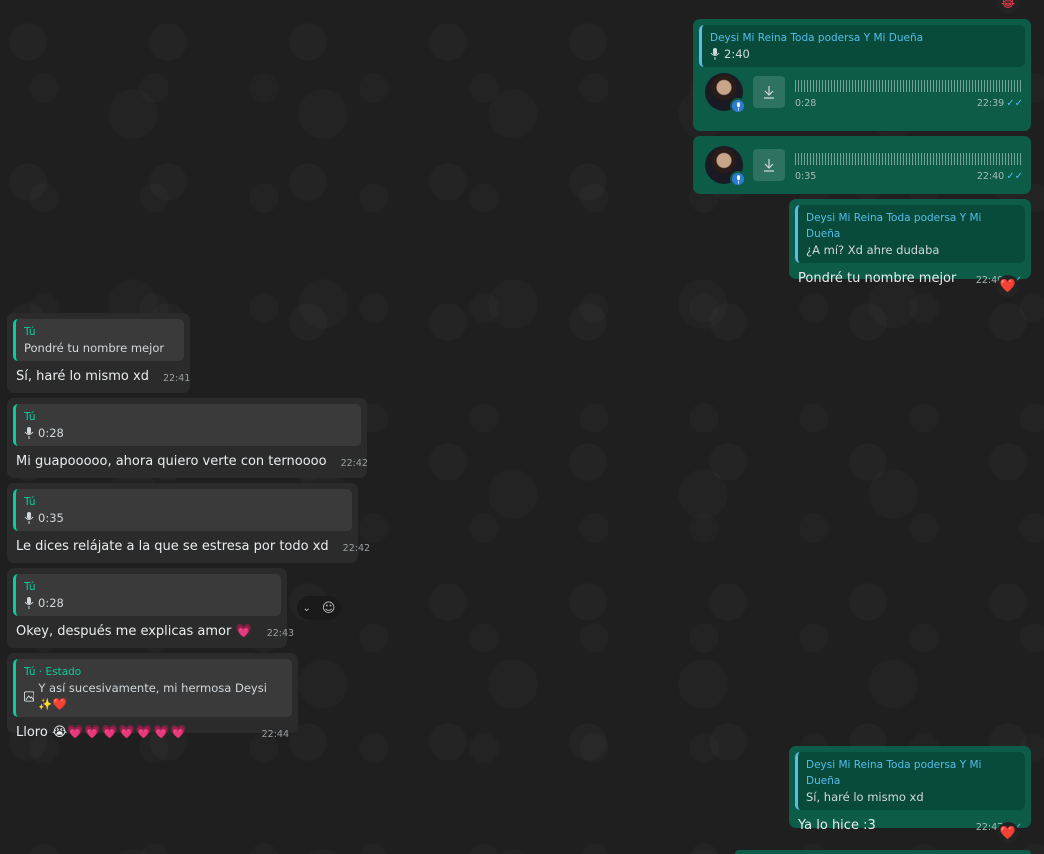 This screenshot has width=1044, height=854. I want to click on message-text: Lloro 😭, so click(42, 732).